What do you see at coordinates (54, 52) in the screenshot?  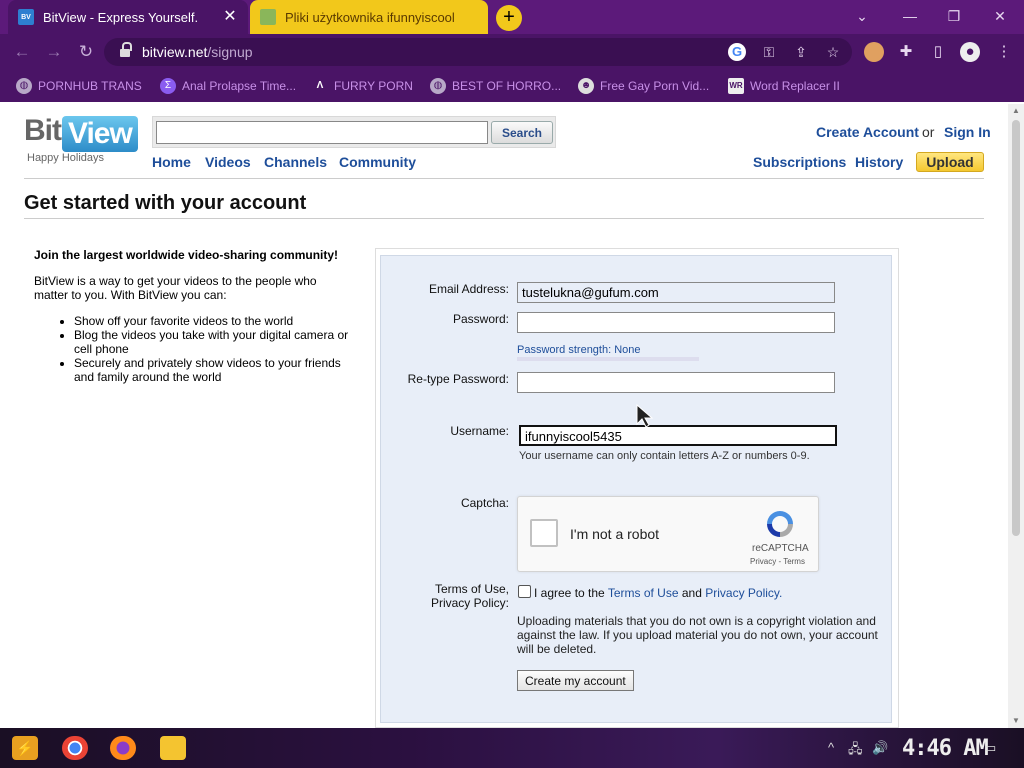 I see `forward-icon: →` at bounding box center [54, 52].